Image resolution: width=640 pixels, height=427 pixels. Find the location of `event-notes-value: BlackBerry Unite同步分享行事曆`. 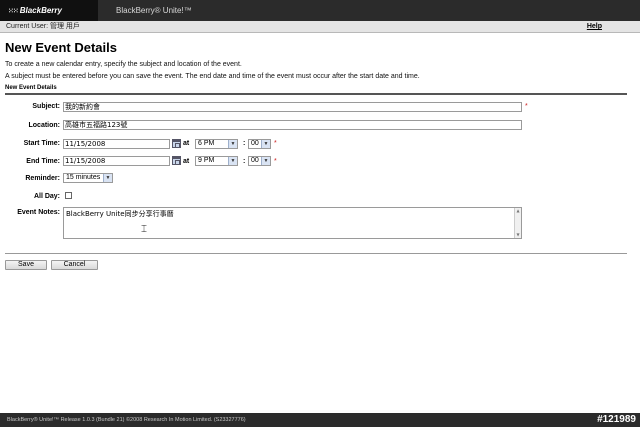

event-notes-value: BlackBerry Unite同步分享行事曆 is located at coordinates (120, 214).